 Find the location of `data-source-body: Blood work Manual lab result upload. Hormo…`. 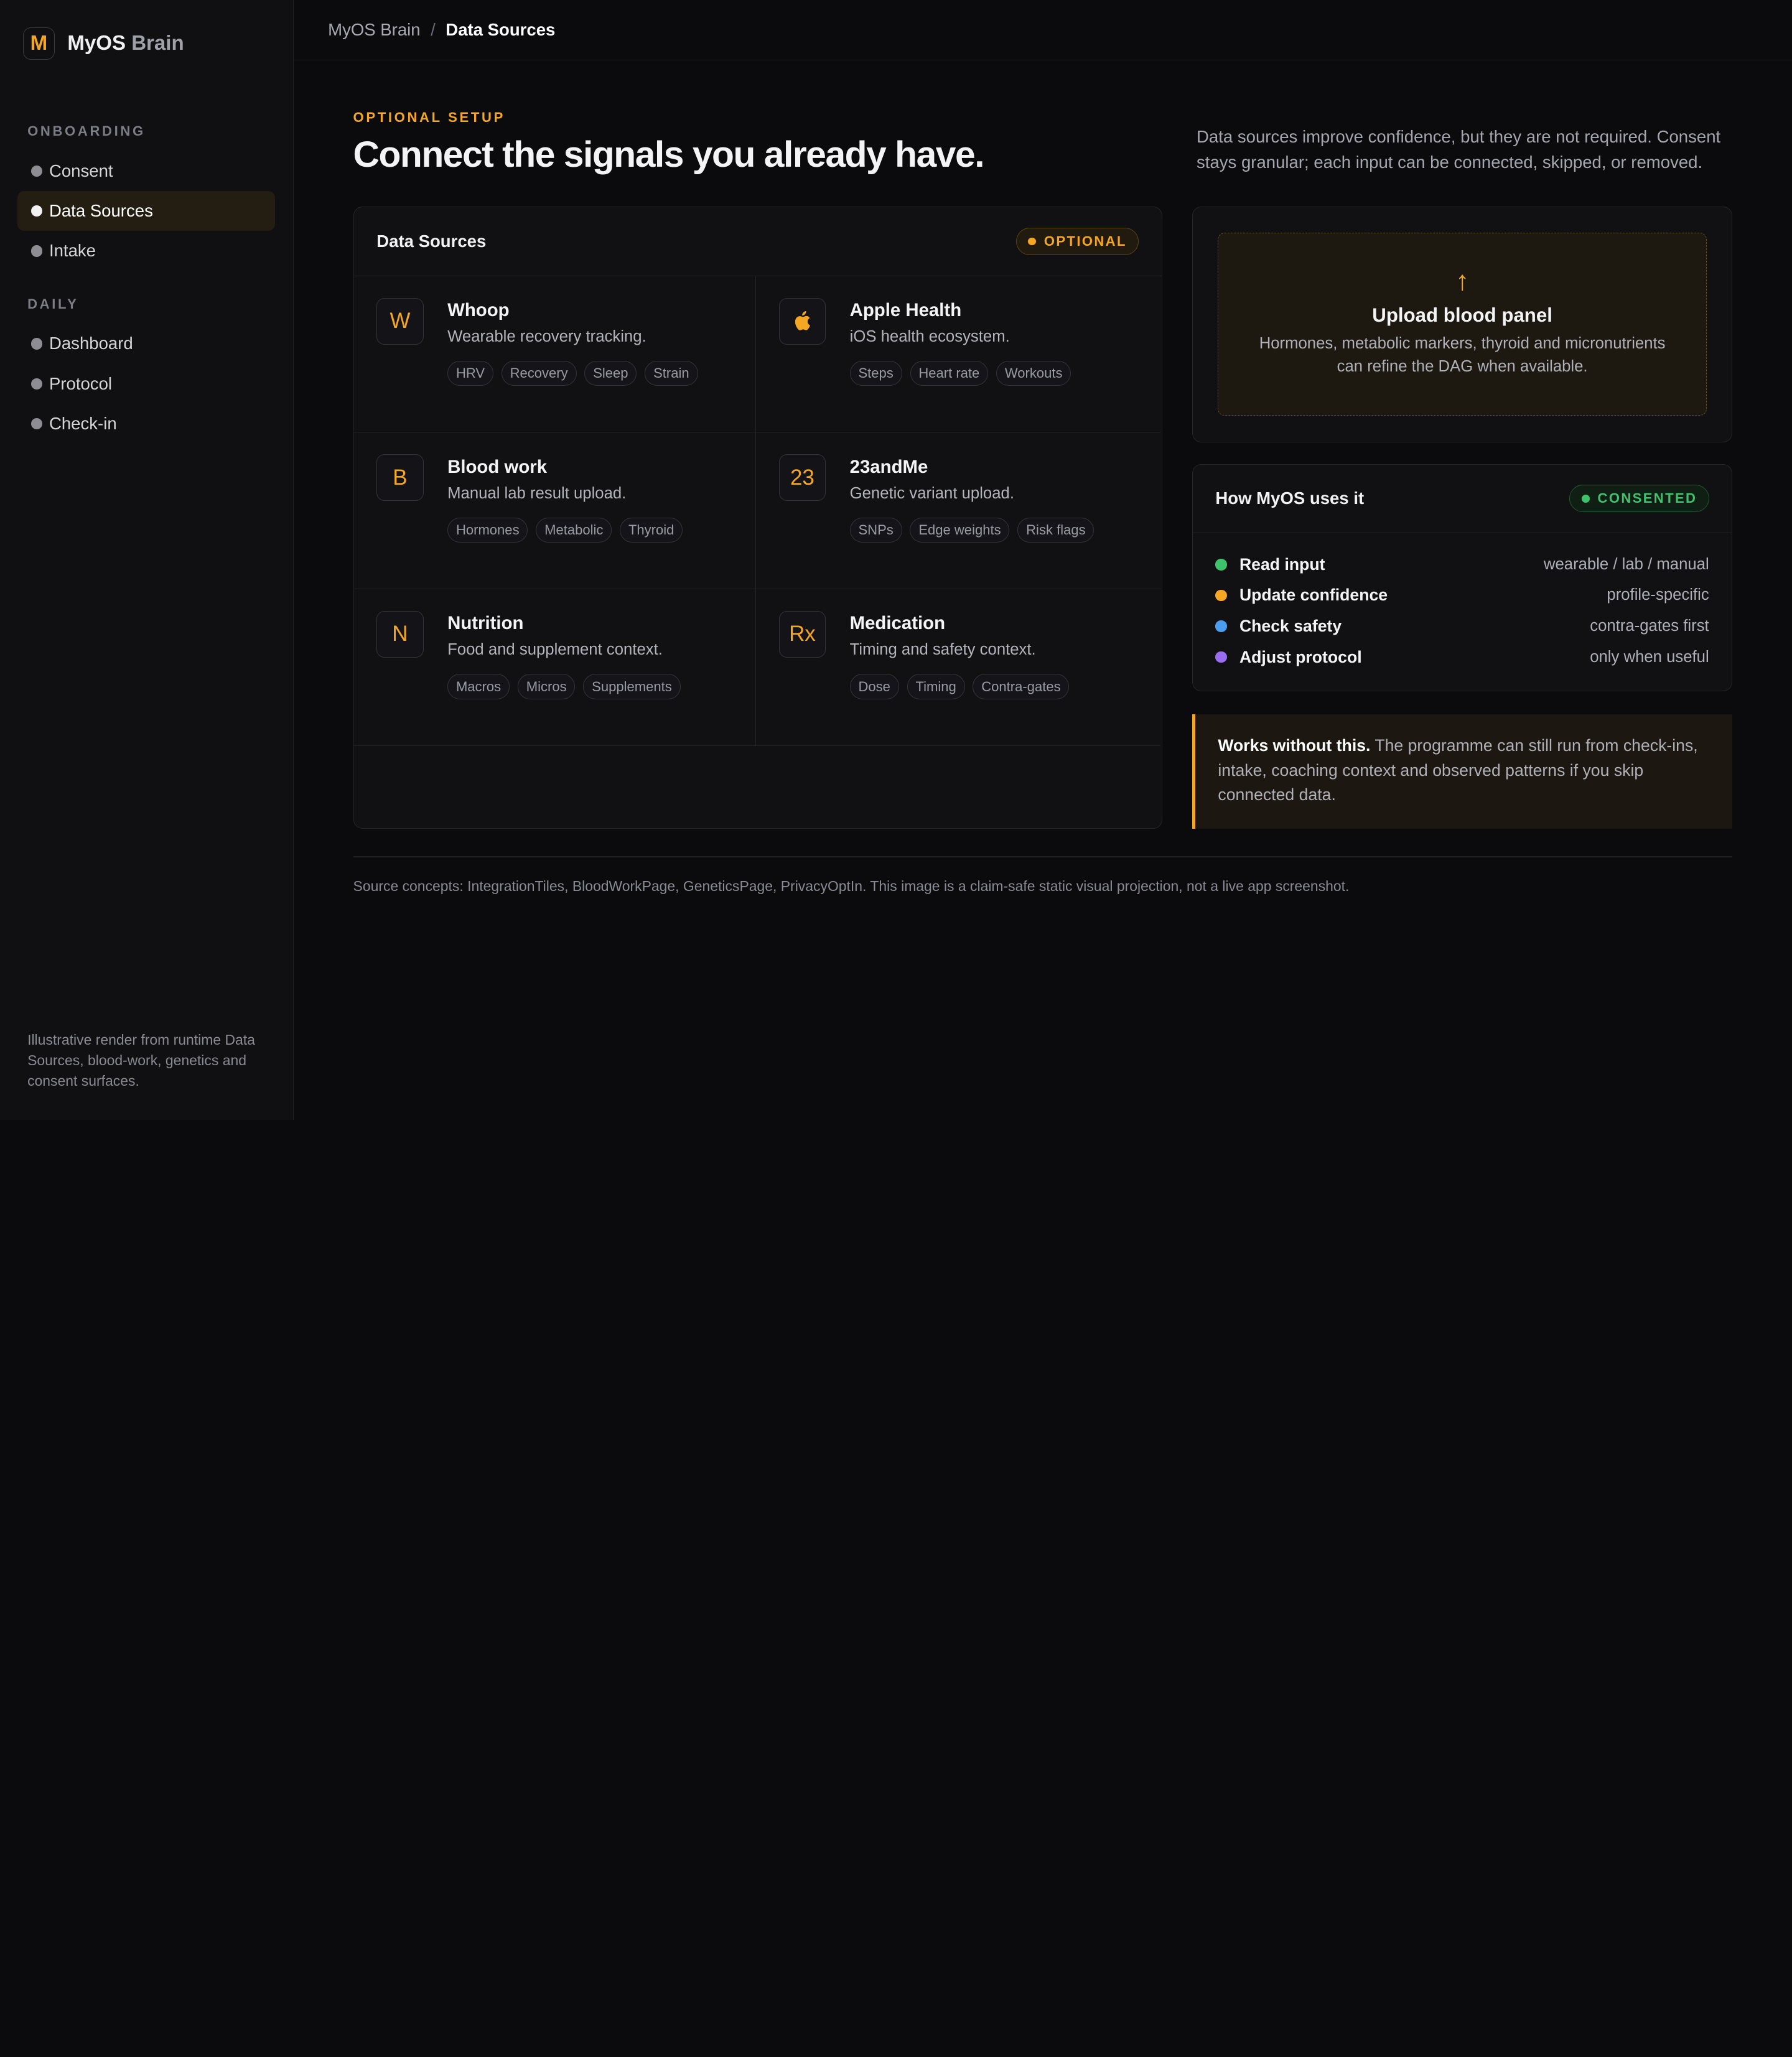

data-source-body: Blood work Manual lab result upload. Hormo… is located at coordinates (565, 510).